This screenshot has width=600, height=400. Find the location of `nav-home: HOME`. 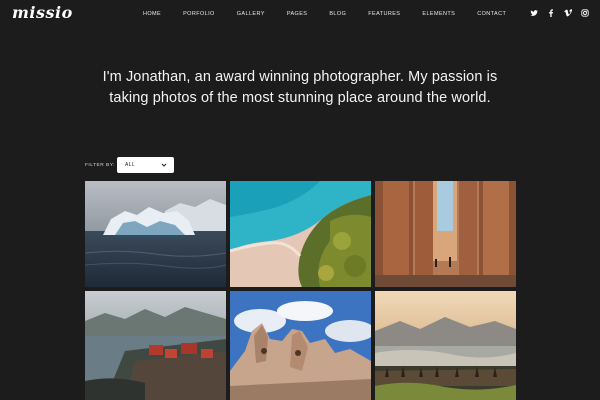

nav-home: HOME is located at coordinates (152, 14).